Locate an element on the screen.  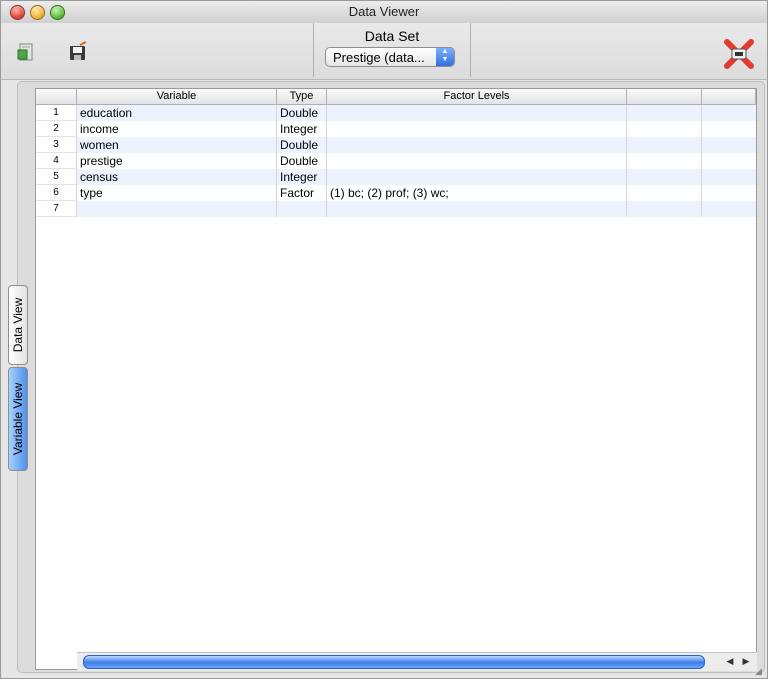
dataset-select: Prestige (data... ▲ ▼ is located at coordinates (390, 57).